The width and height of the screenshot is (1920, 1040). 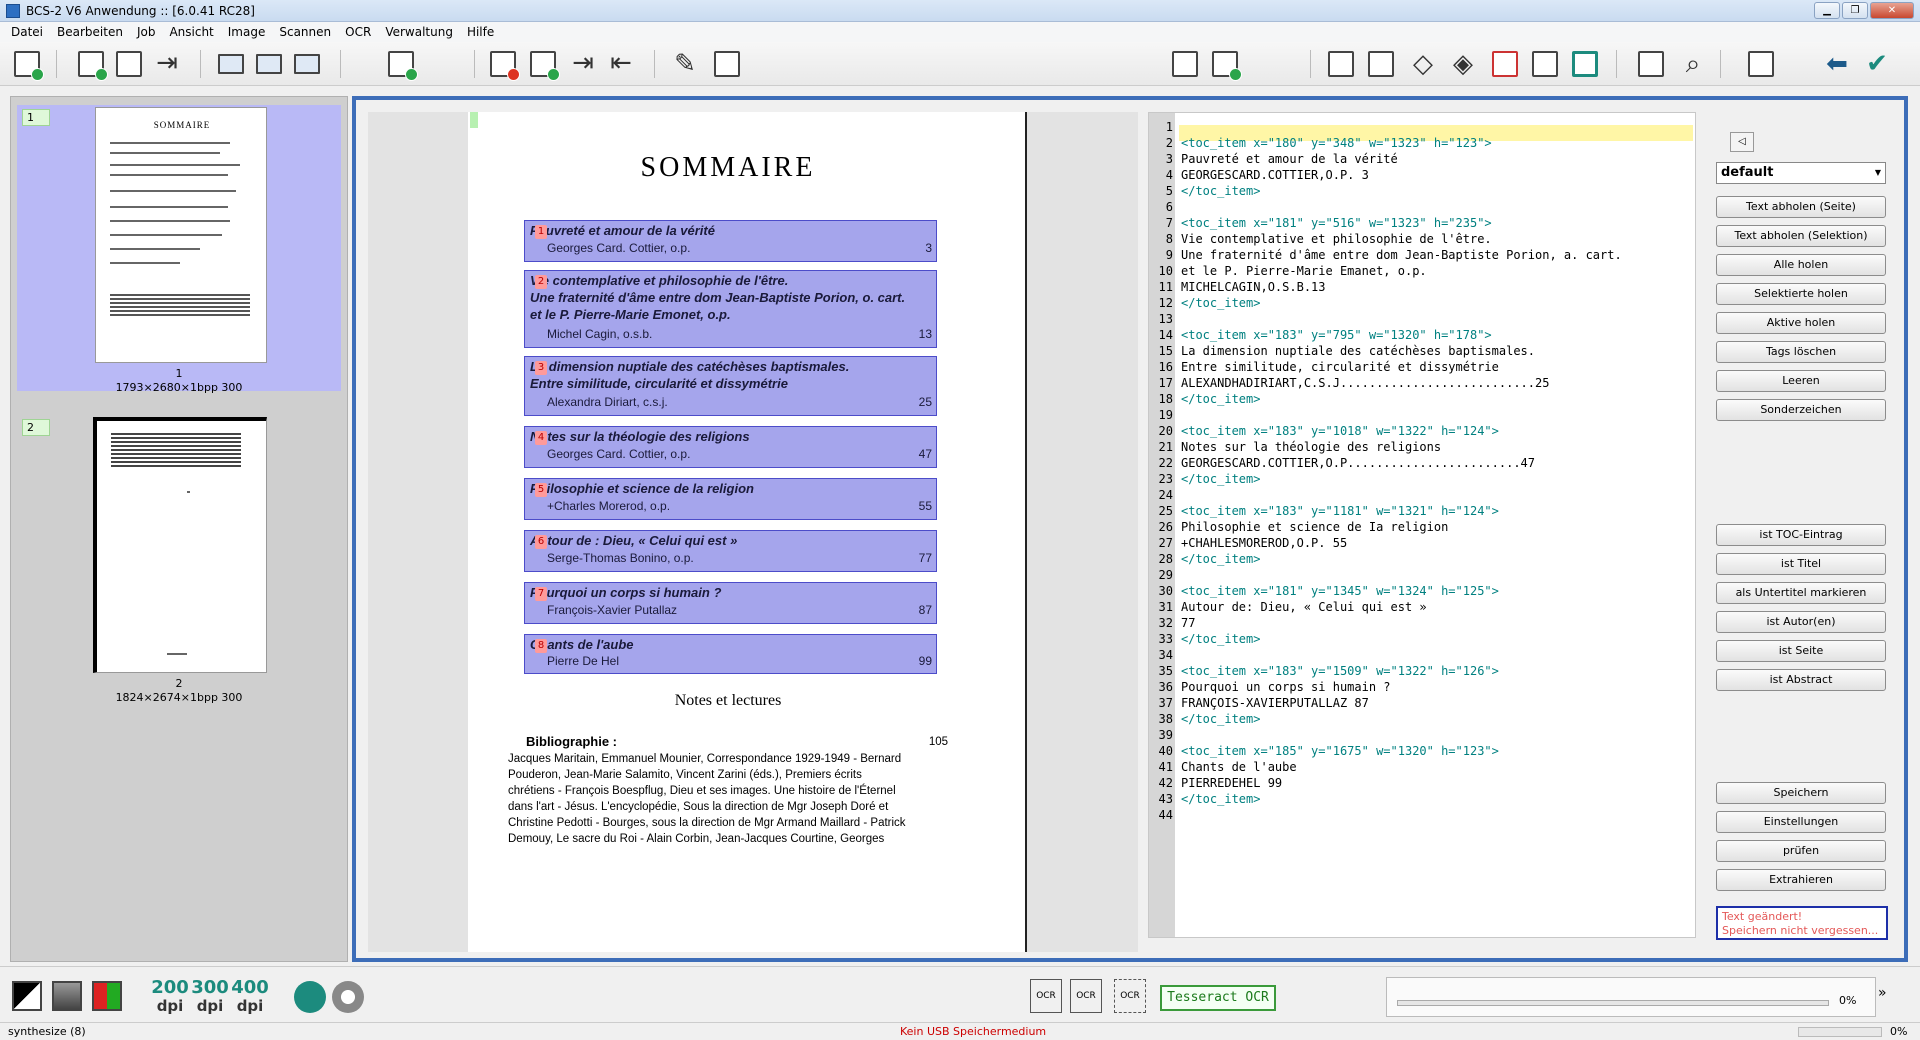 I want to click on selektierte-holen-button: Selektierte holen, so click(x=1801, y=294).